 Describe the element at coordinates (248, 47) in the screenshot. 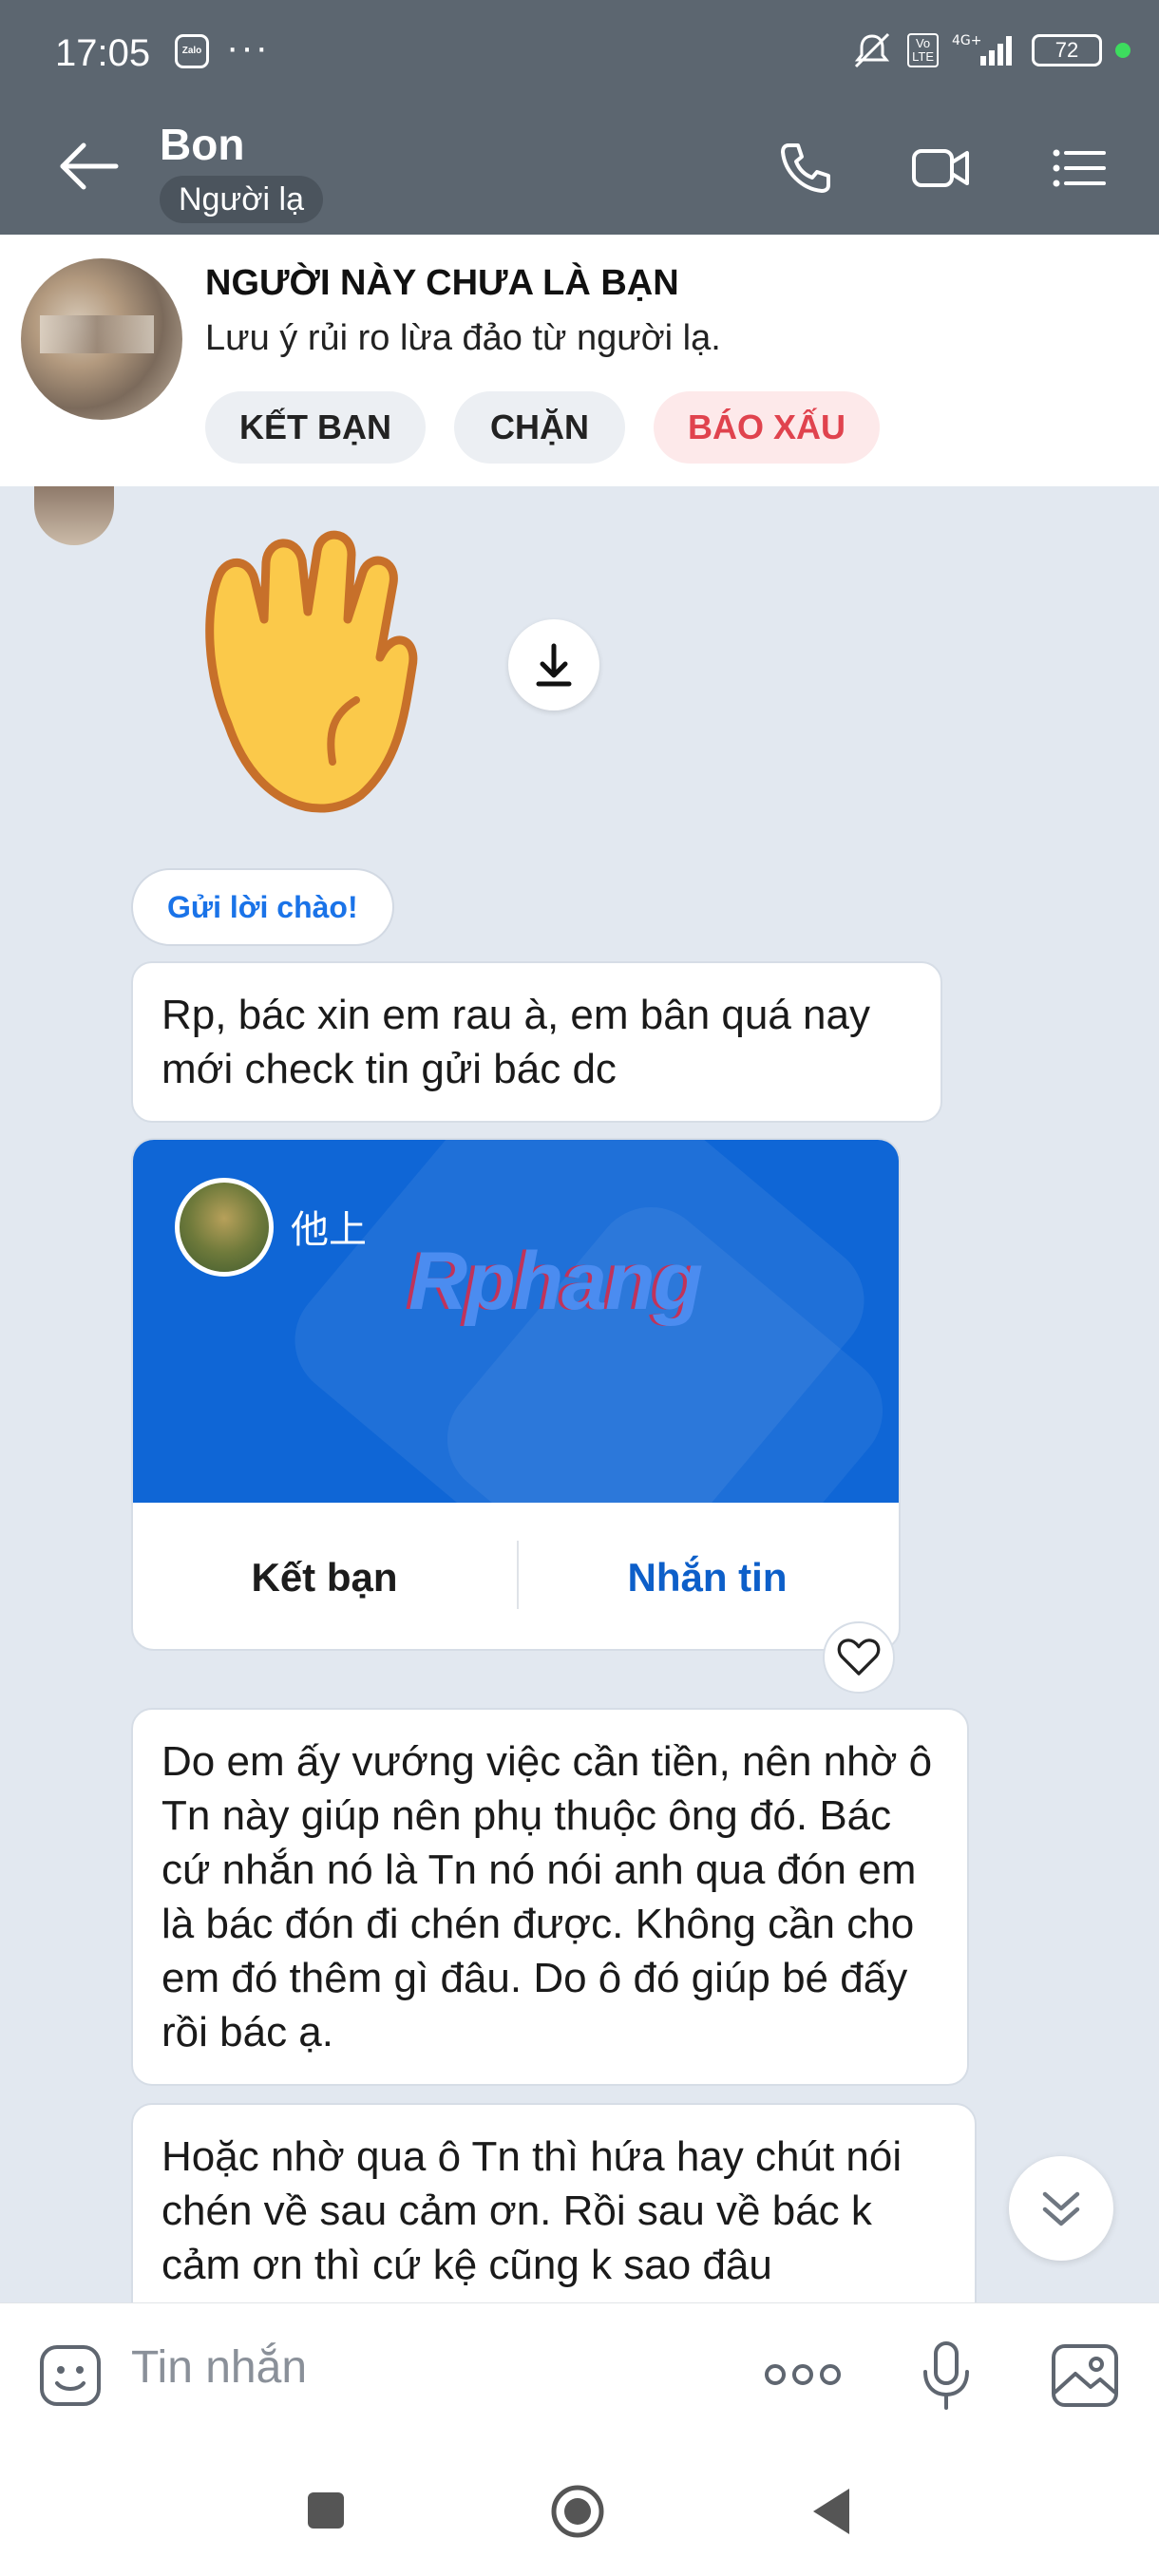

I see `more-notifications-icon: ···` at that location.